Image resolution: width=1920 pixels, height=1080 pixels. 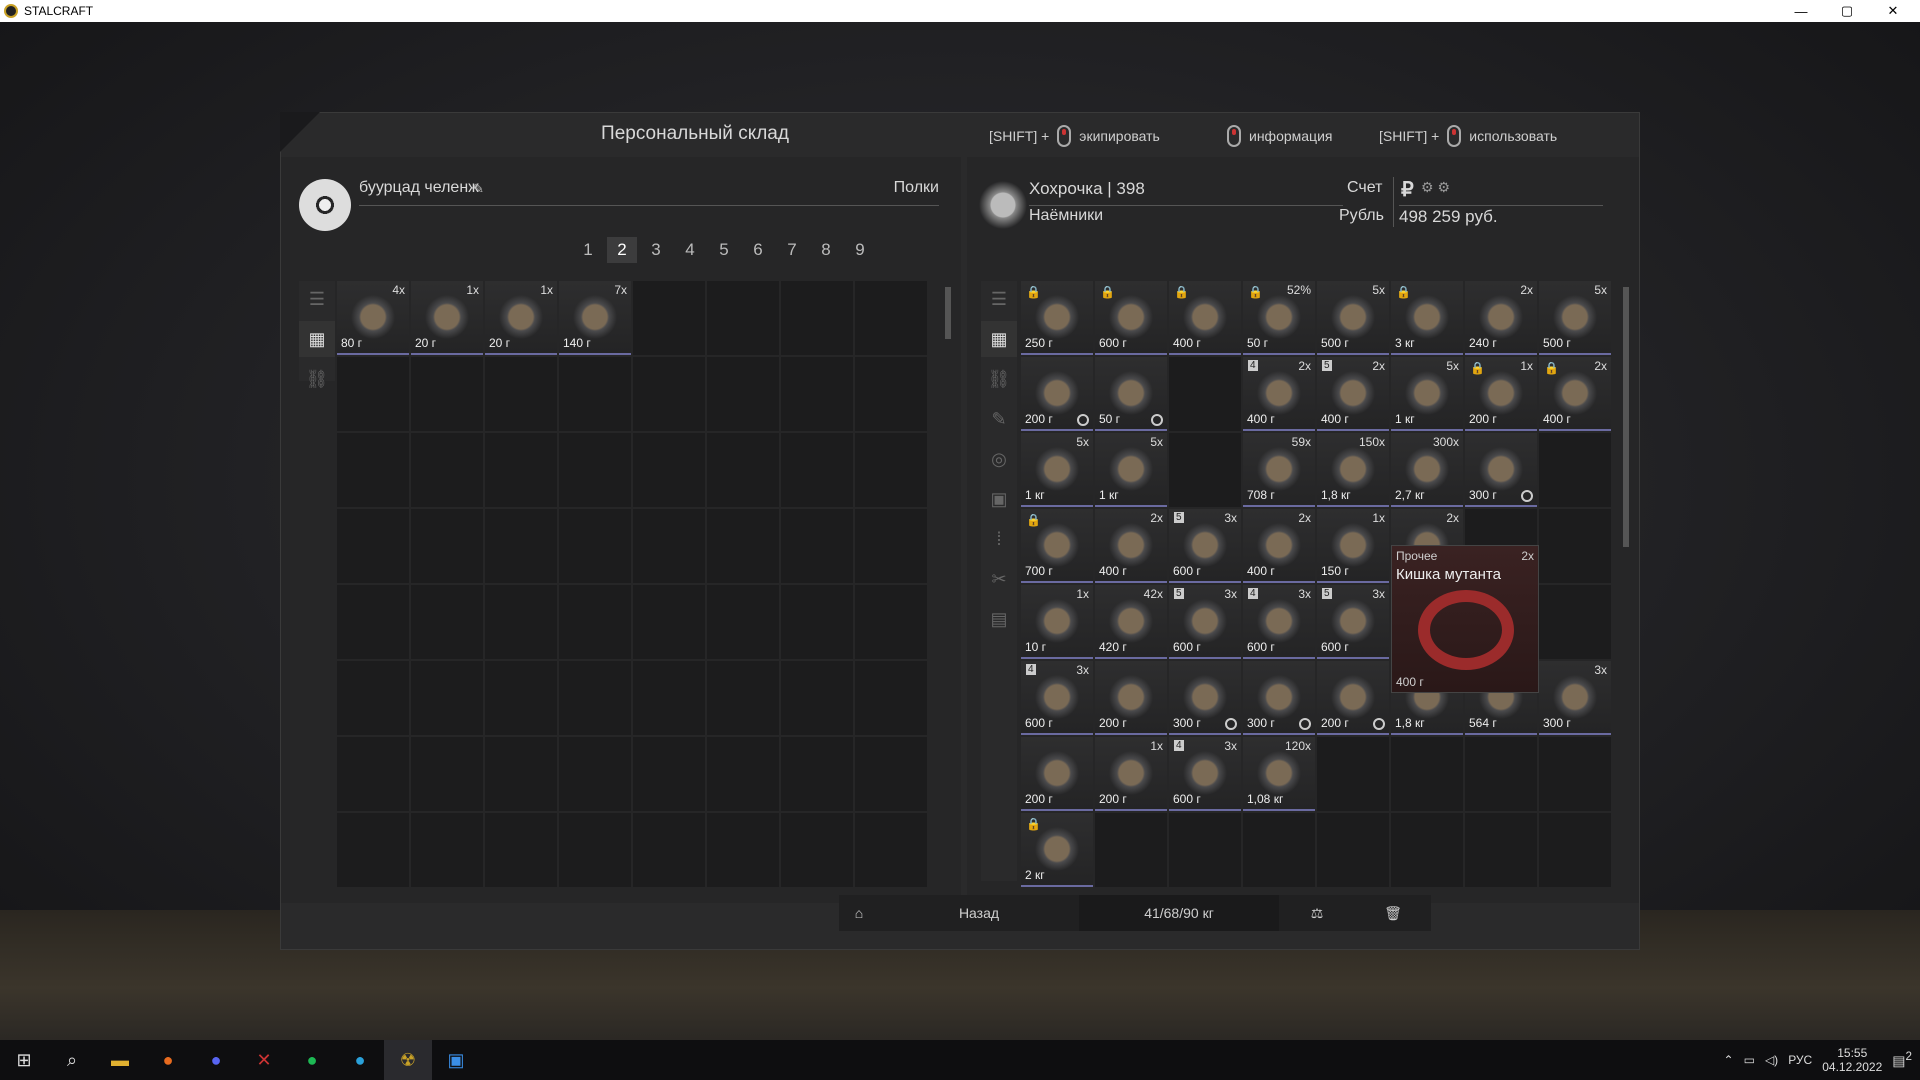 I want to click on clock: 15:55 04.12.2022, so click(x=1852, y=1060).